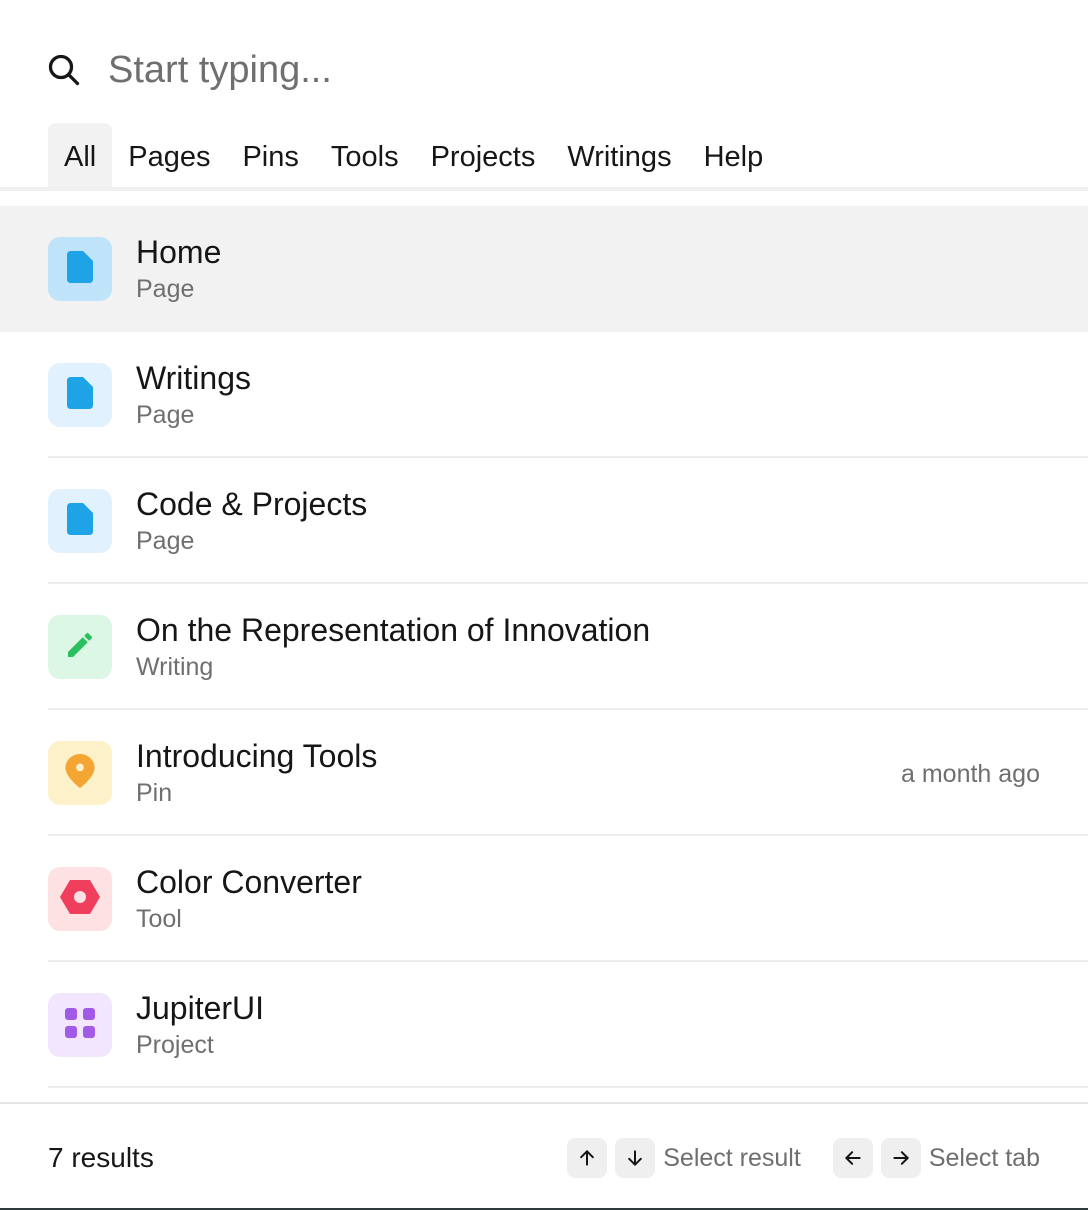  What do you see at coordinates (803, 1158) in the screenshot?
I see `keyboard-hints: Select result Select tab` at bounding box center [803, 1158].